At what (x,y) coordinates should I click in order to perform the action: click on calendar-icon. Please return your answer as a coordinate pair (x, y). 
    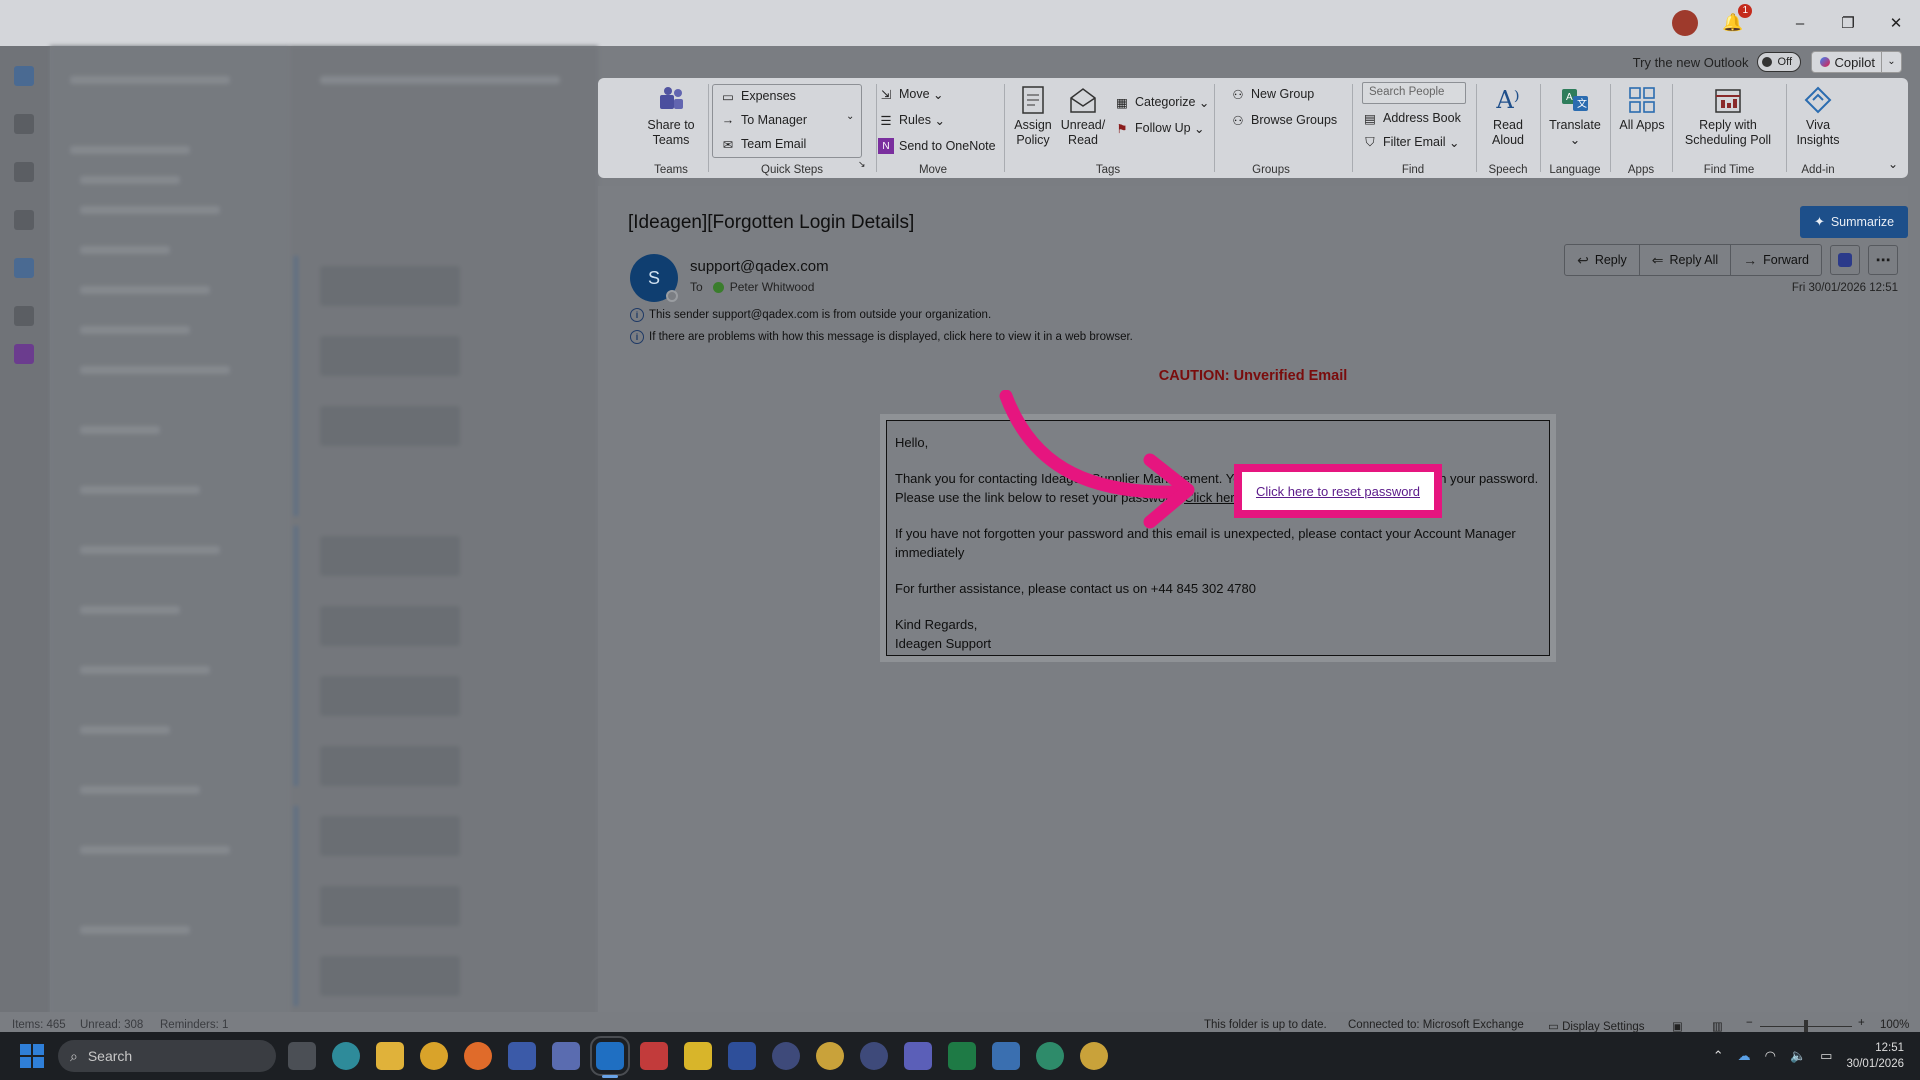
    Looking at the image, I should click on (24, 124).